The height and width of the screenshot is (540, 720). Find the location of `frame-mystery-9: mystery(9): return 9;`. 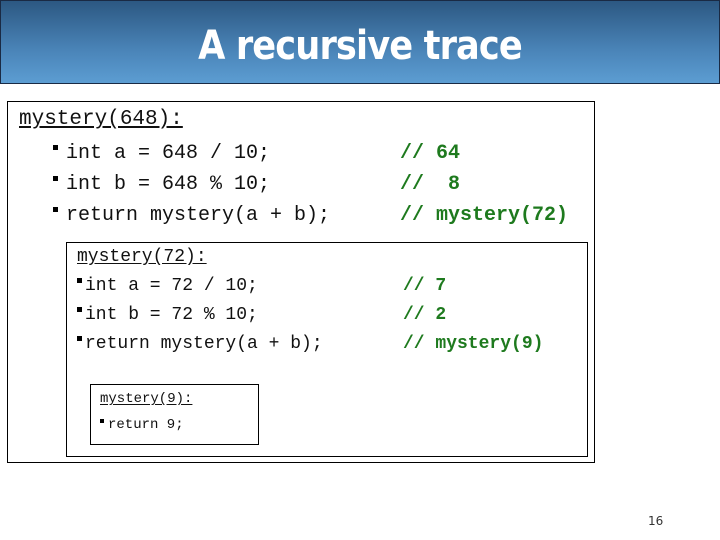

frame-mystery-9: mystery(9): return 9; is located at coordinates (174, 414).